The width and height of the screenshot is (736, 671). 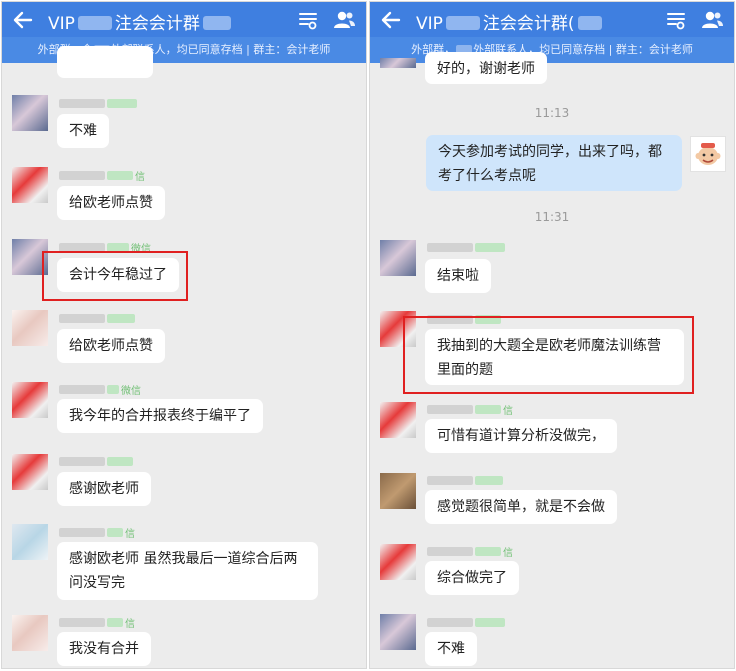 What do you see at coordinates (552, 113) in the screenshot?
I see `timestamp: 11:13` at bounding box center [552, 113].